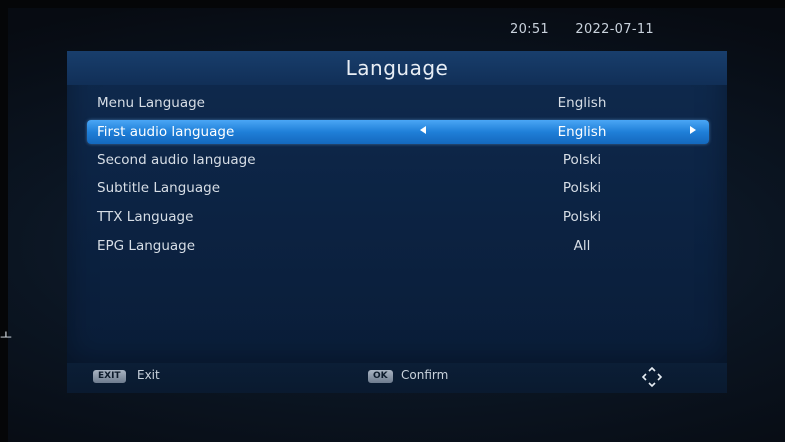  What do you see at coordinates (693, 130) in the screenshot?
I see `arrow-right-icon` at bounding box center [693, 130].